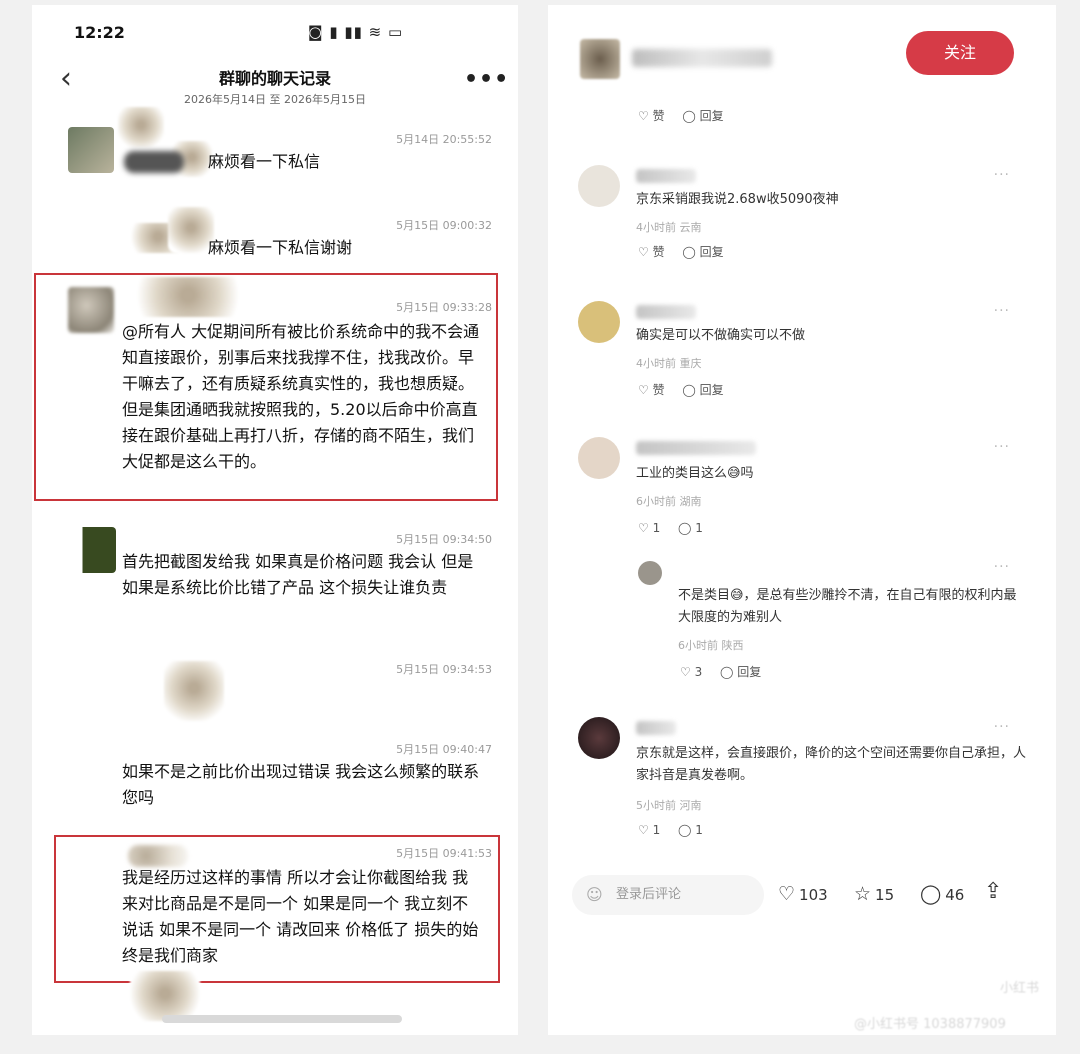 This screenshot has height=1054, width=1080. I want to click on scrollbar, so click(282, 1019).